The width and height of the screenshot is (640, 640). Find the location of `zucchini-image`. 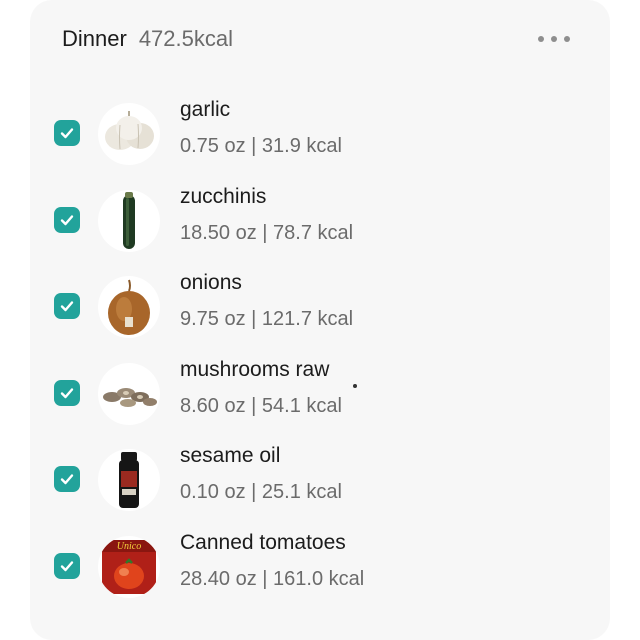

zucchini-image is located at coordinates (129, 221).